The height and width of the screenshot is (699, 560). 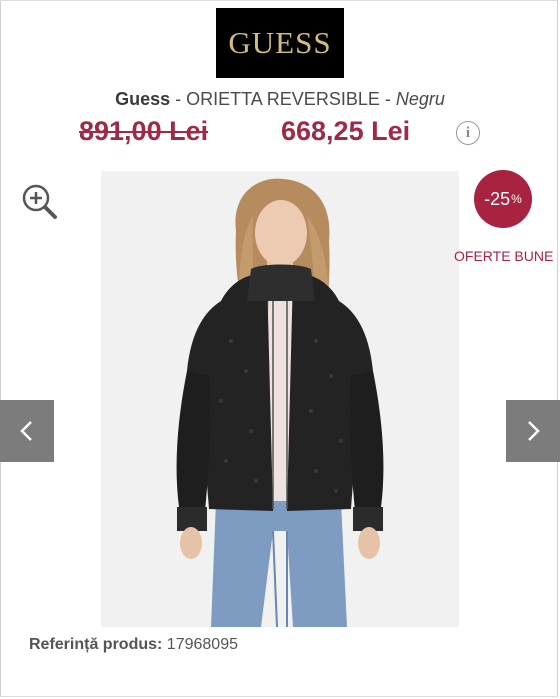 I want to click on reference-value: 17968095, so click(x=202, y=644).